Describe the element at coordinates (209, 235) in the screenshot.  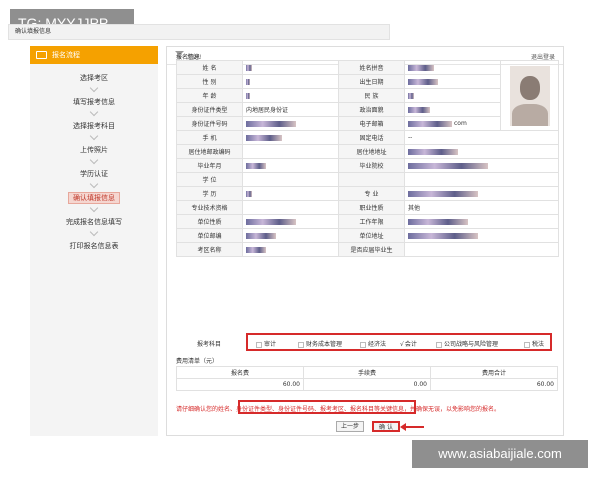
I see `work-post-label: 单位邮编` at that location.